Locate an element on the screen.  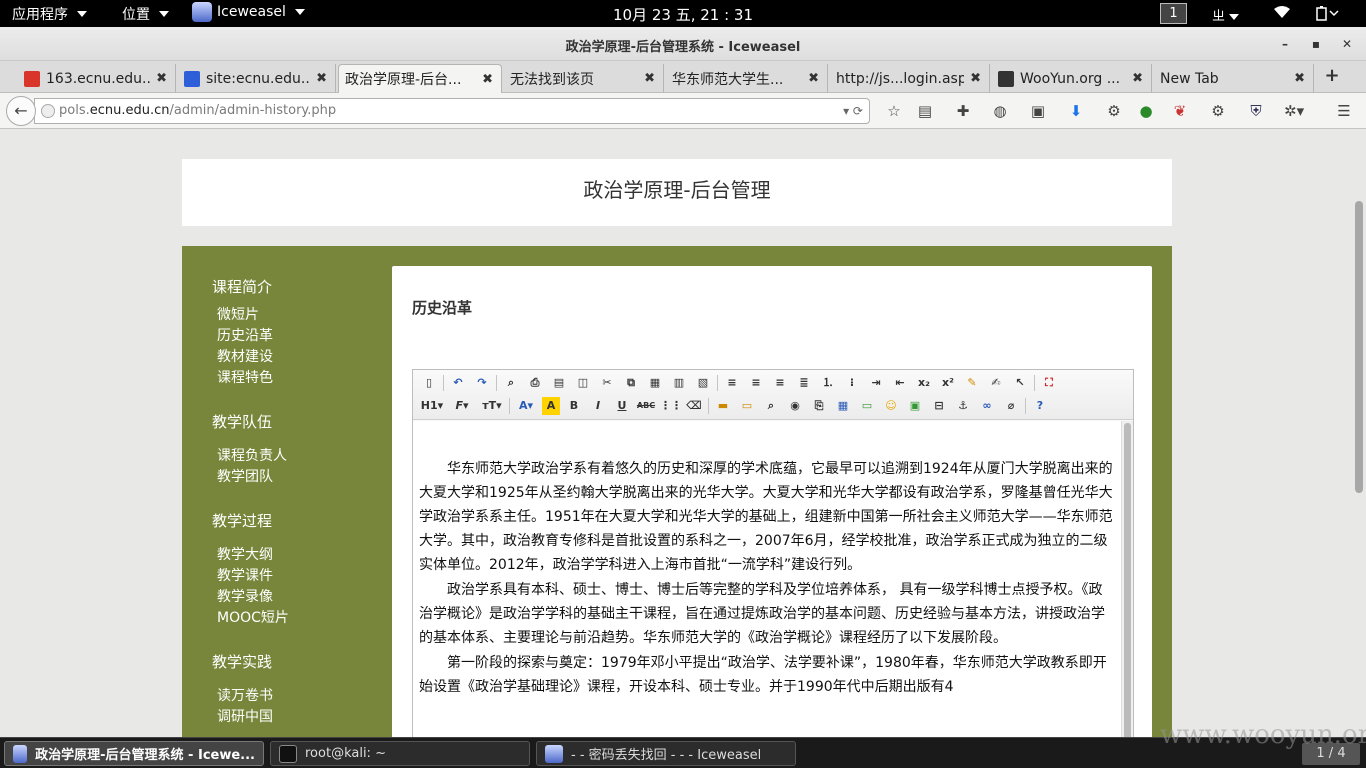
link-chain-icon: ❦ is located at coordinates (1180, 111).